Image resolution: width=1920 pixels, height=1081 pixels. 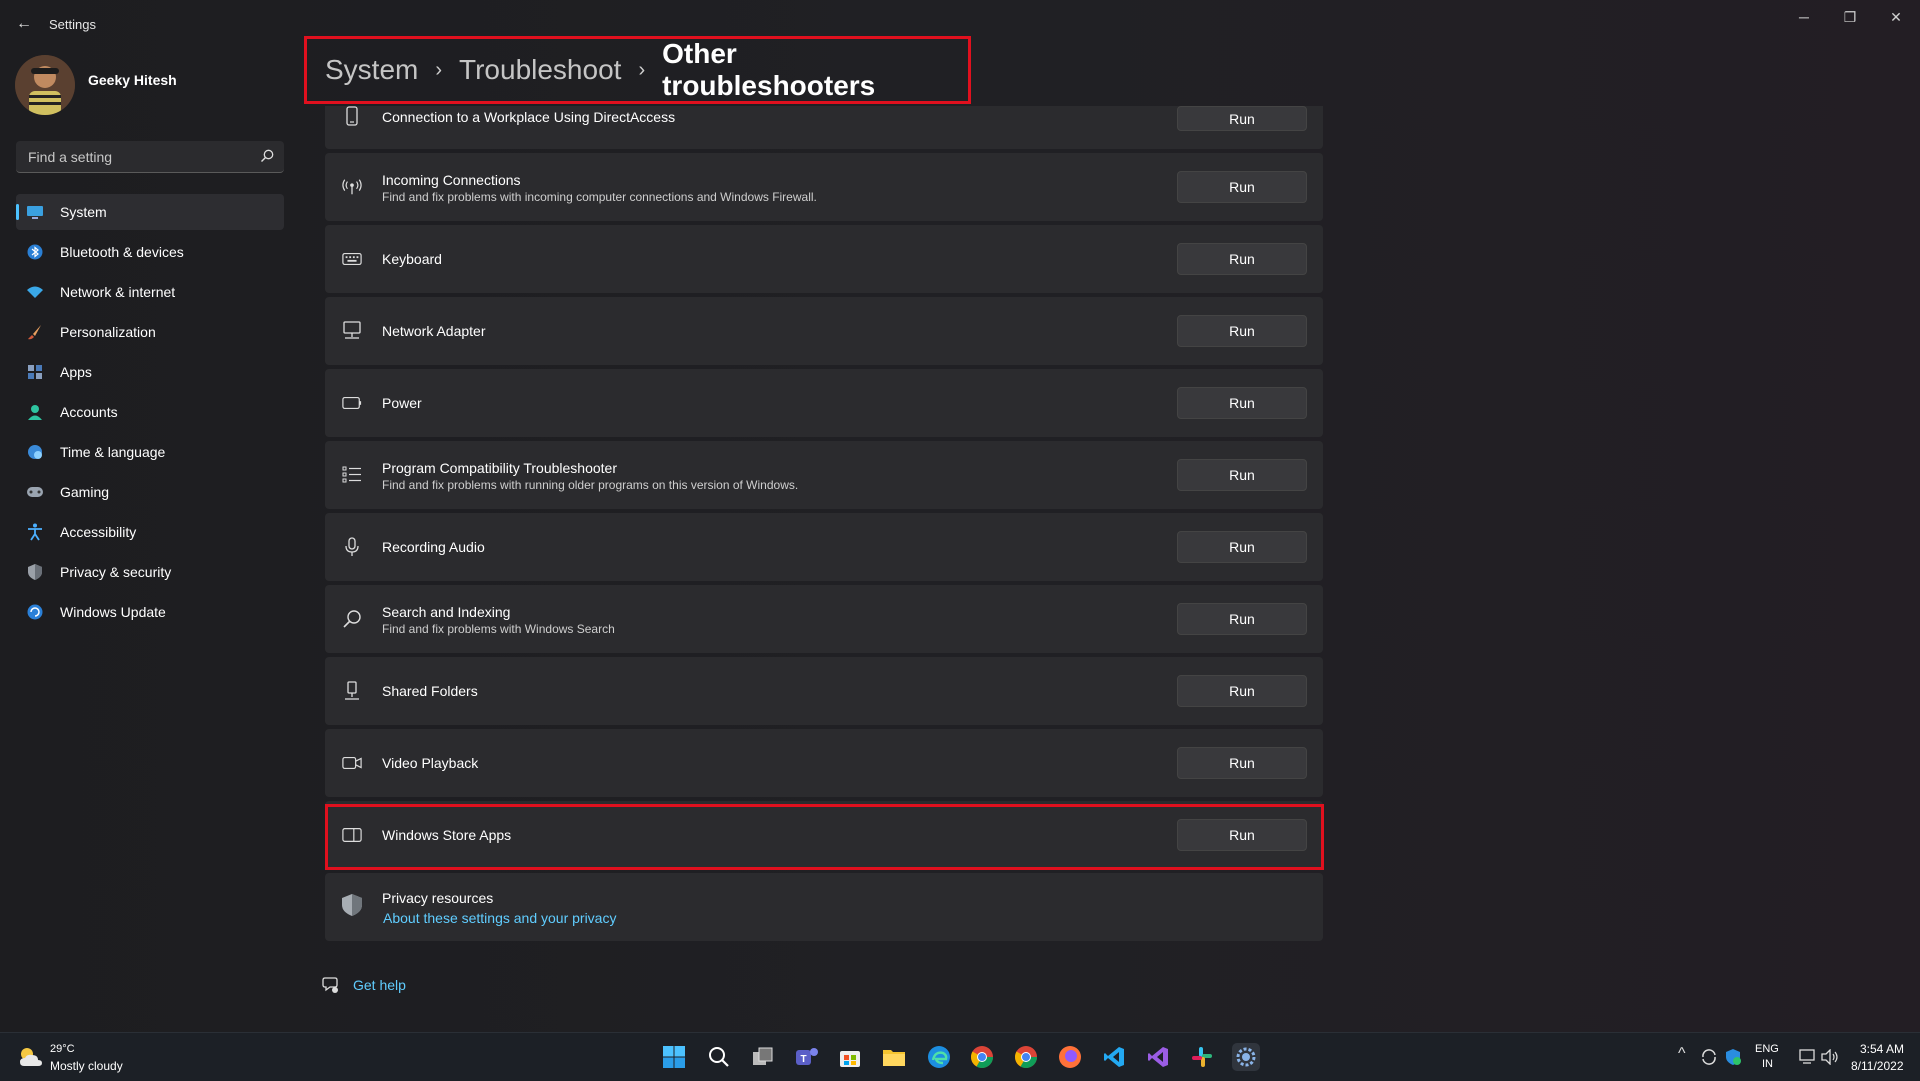 What do you see at coordinates (150, 87) in the screenshot?
I see `user-profile: Geeky Hitesh` at bounding box center [150, 87].